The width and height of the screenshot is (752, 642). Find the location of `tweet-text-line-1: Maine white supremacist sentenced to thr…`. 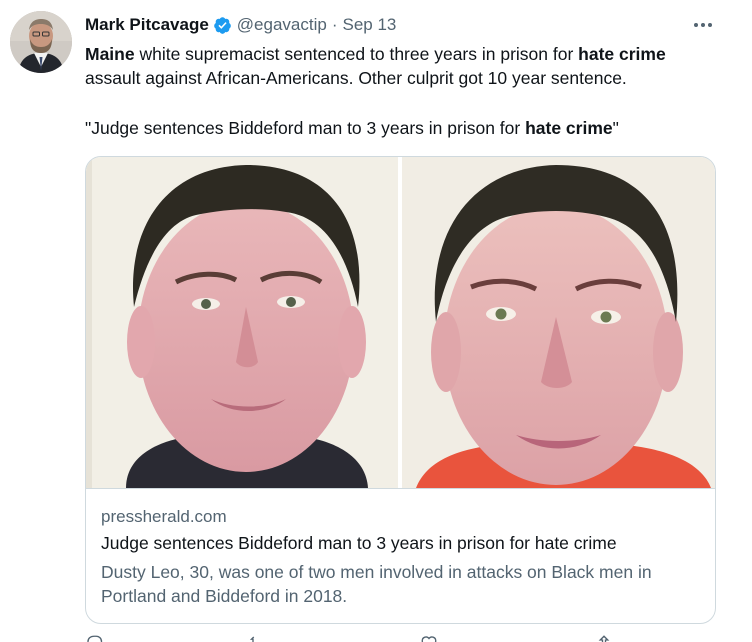

tweet-text-line-1: Maine white supremacist sentenced to thr… is located at coordinates (405, 54).